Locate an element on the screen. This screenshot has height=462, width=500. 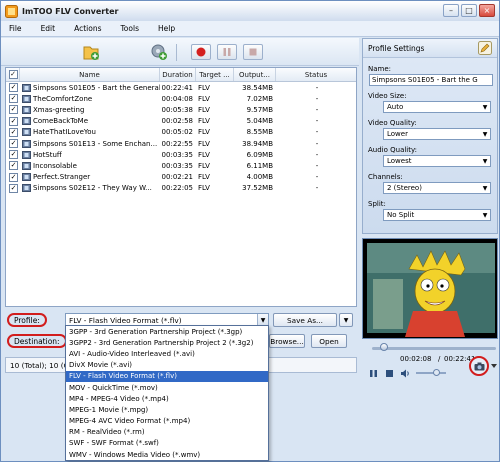
seek-thumb is located at coordinates (383, 347).